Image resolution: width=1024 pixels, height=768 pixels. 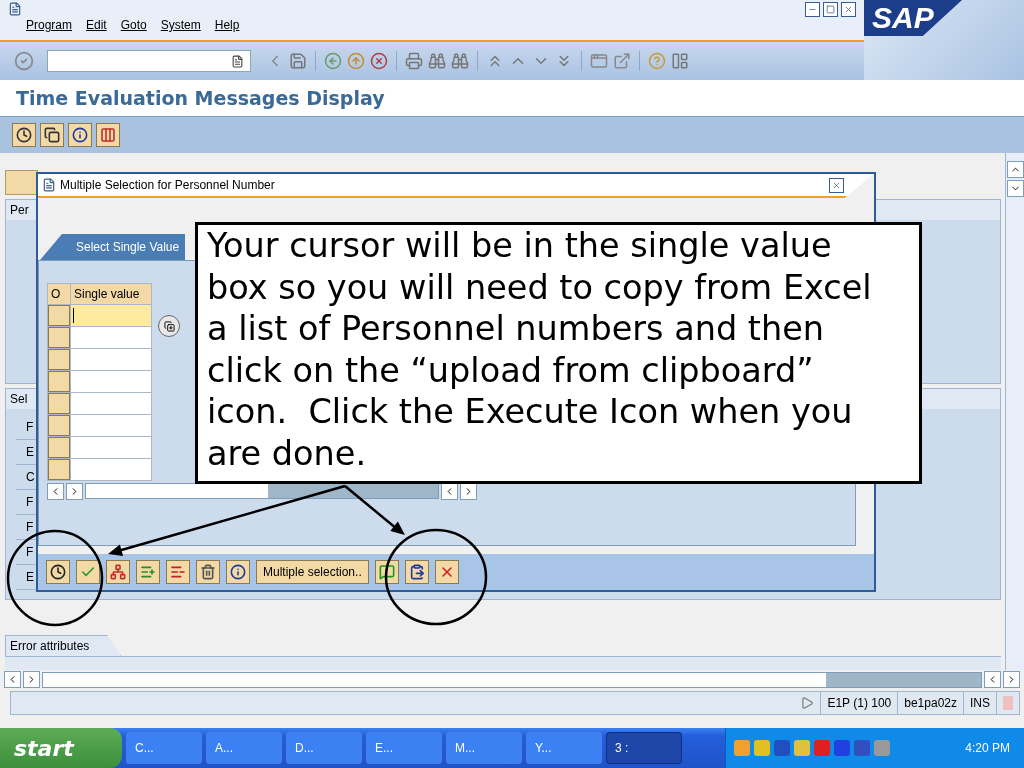 What do you see at coordinates (1008, 702) in the screenshot?
I see `lock-icon` at bounding box center [1008, 702].